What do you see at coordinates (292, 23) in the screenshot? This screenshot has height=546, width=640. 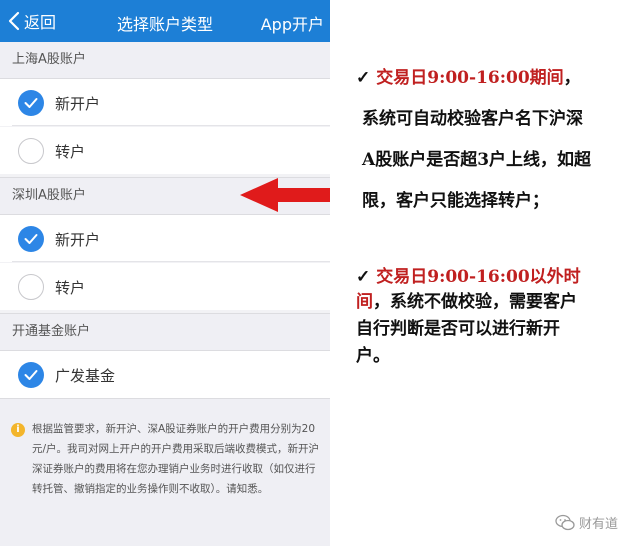 I see `app-open-account-link: App开户` at bounding box center [292, 23].